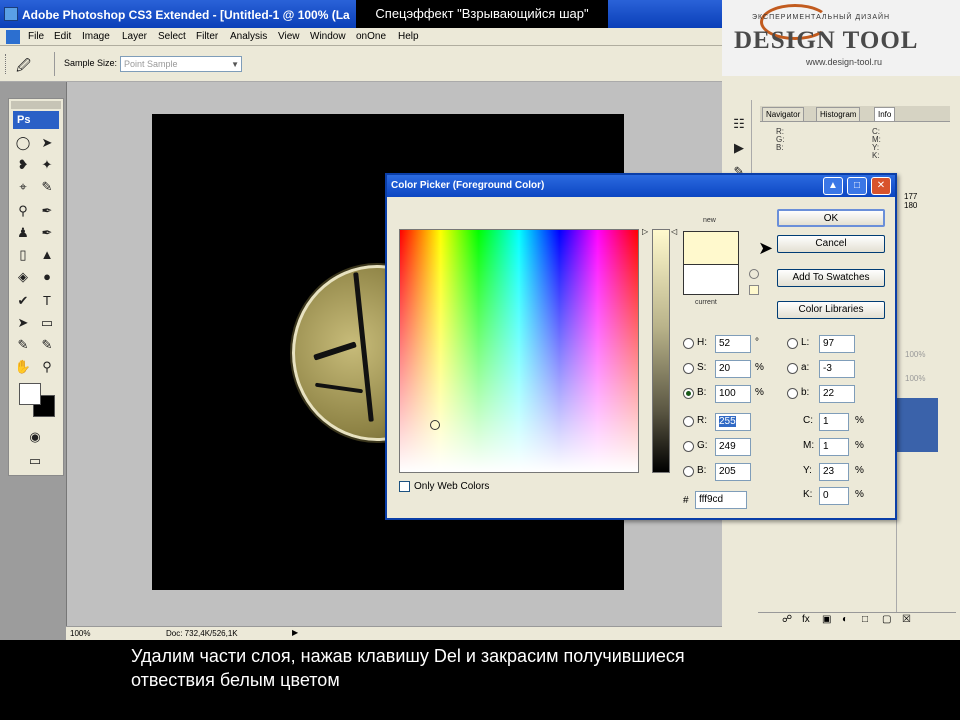  What do you see at coordinates (23, 255) in the screenshot?
I see `eraser-tool-icon: ▯` at bounding box center [23, 255].